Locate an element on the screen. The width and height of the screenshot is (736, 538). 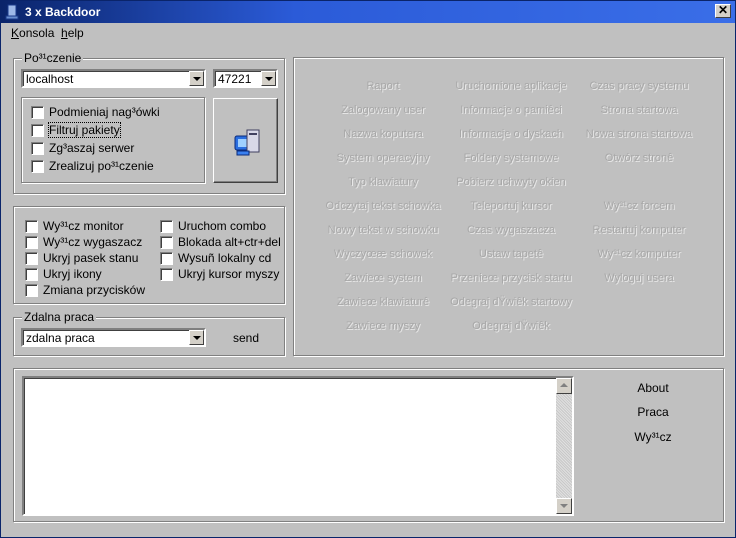
command-col3-0: Czas pracy systemu is located at coordinates (639, 86).